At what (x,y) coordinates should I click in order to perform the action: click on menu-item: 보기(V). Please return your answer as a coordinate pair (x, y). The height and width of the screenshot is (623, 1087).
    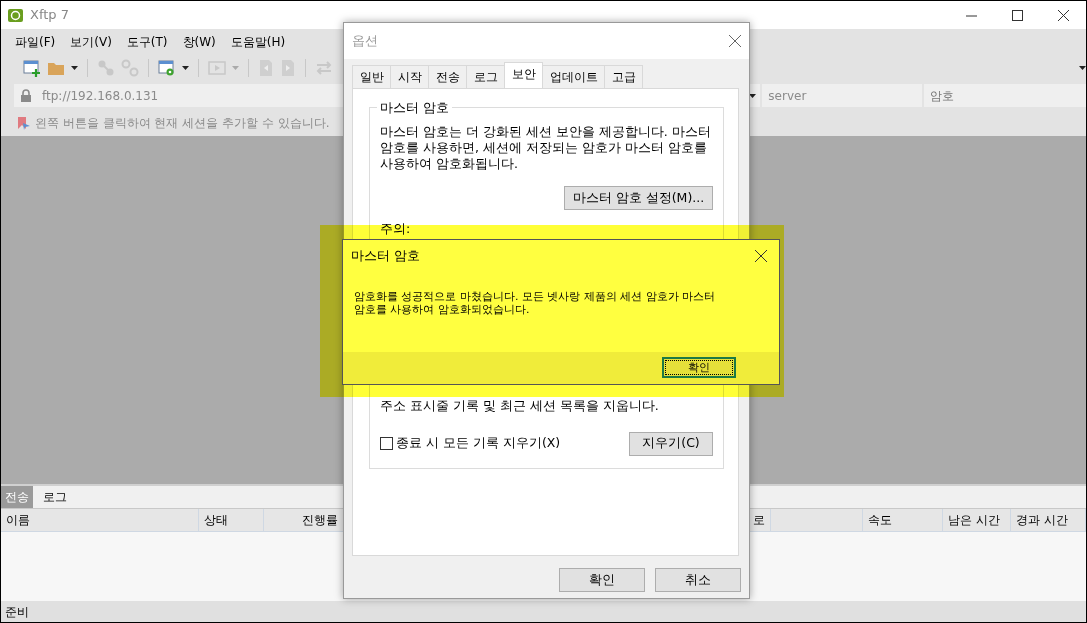
    Looking at the image, I should click on (91, 41).